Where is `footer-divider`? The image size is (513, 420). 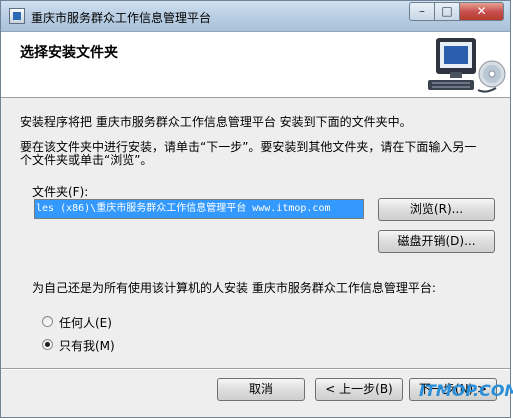
footer-divider is located at coordinates (255, 369).